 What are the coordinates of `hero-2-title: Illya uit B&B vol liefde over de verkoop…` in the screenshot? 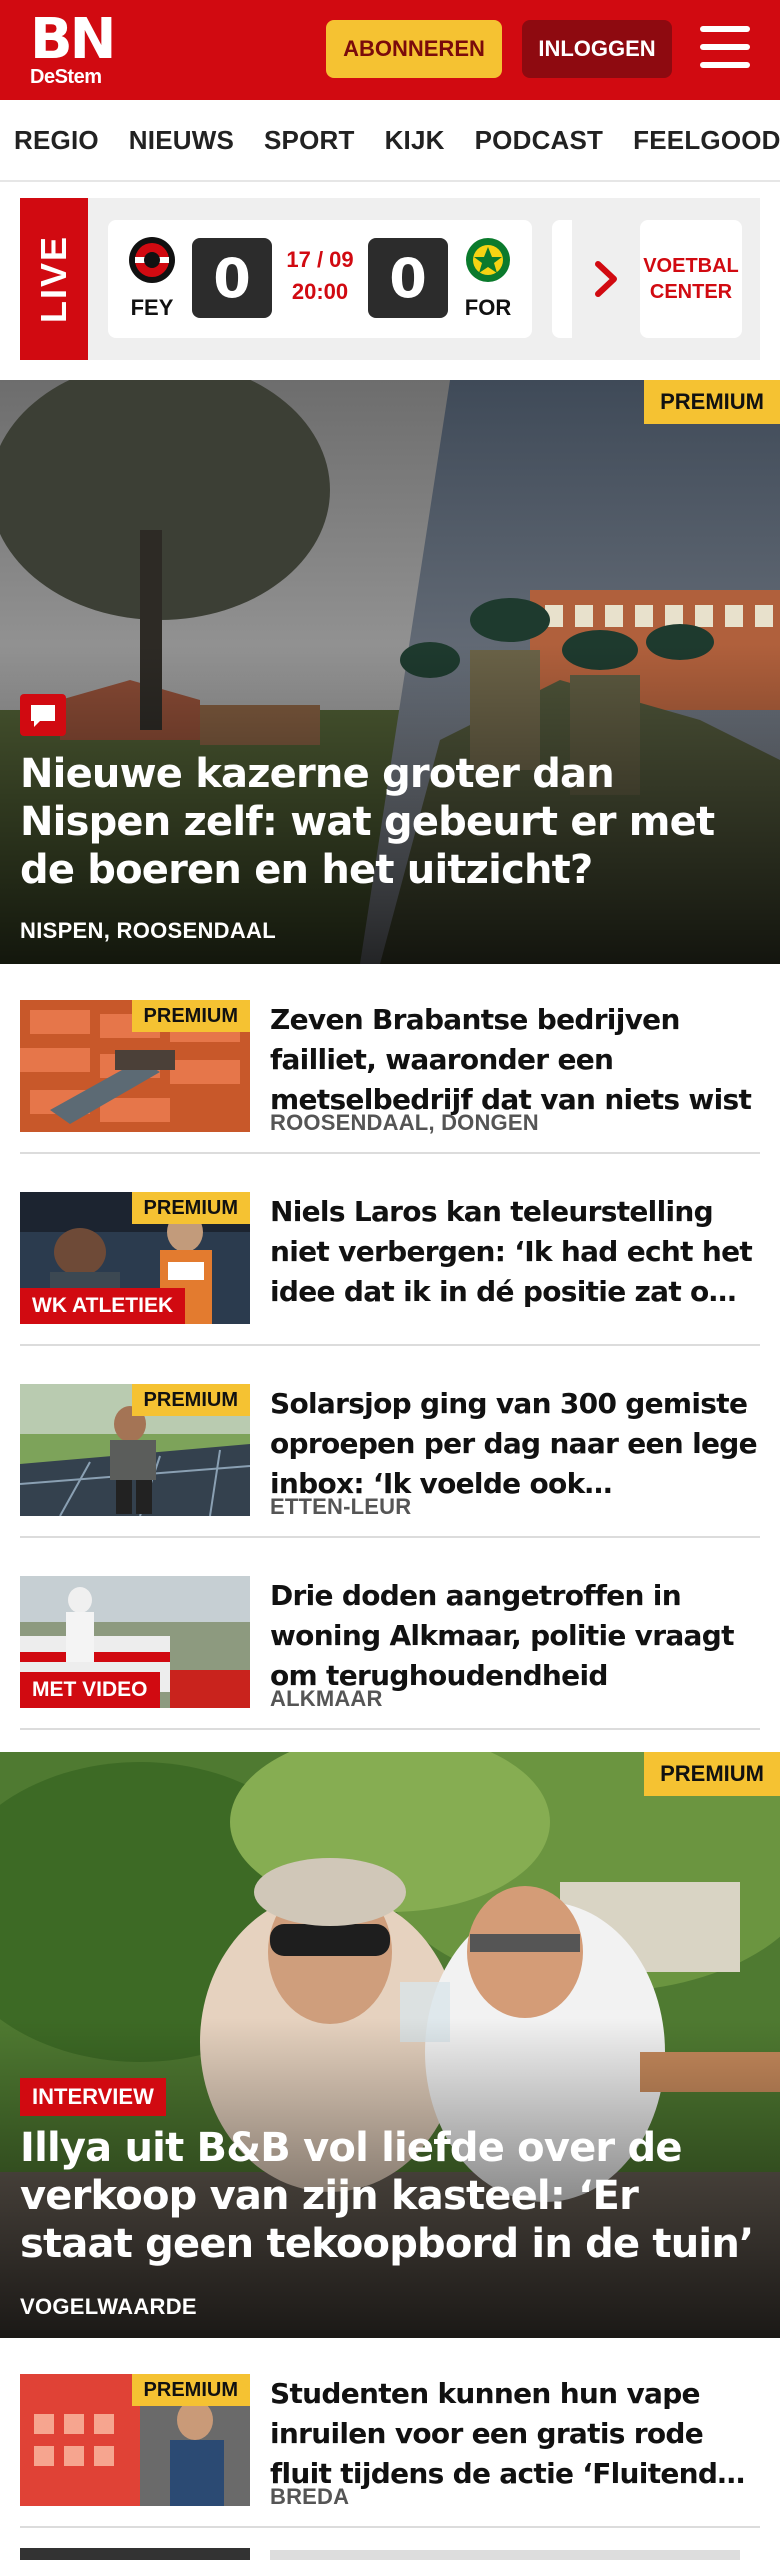 It's located at (390, 2196).